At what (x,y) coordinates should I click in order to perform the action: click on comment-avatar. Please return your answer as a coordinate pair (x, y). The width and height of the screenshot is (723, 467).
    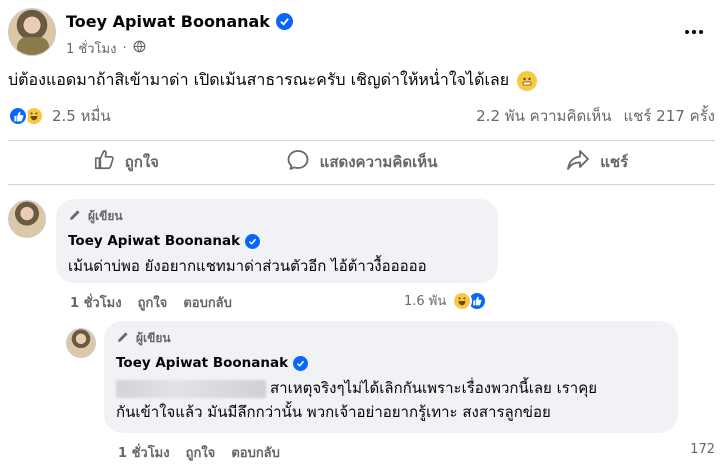
    Looking at the image, I should click on (27, 219).